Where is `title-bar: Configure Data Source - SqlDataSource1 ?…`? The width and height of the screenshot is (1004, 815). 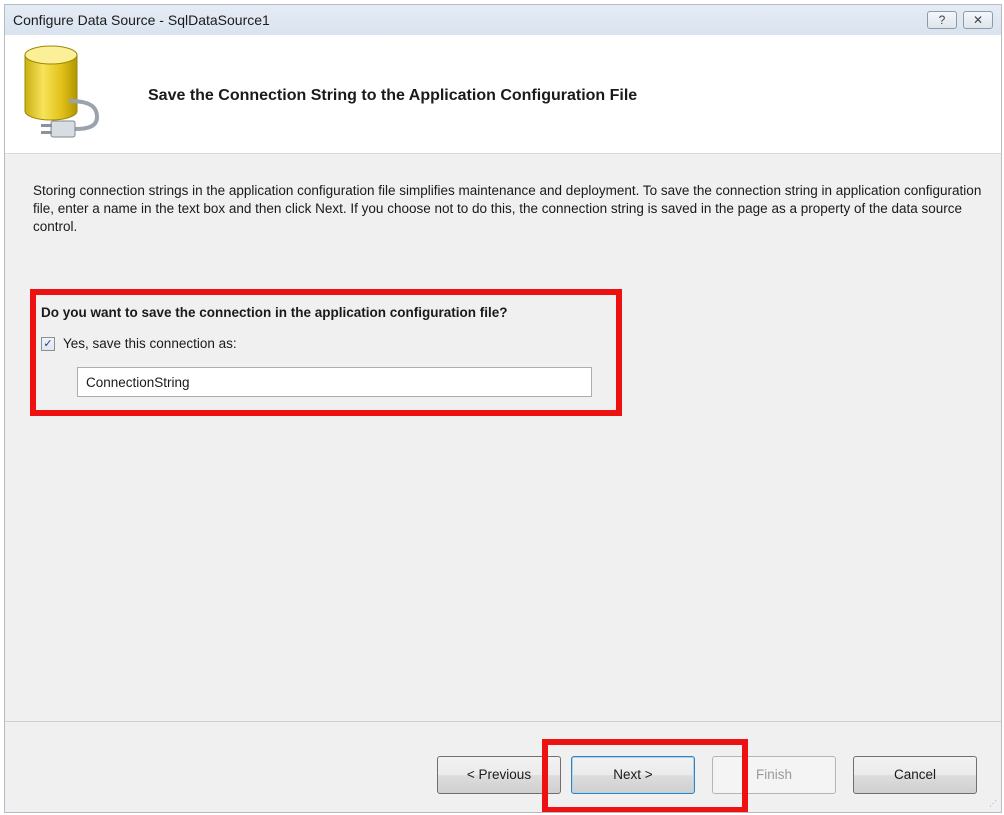 title-bar: Configure Data Source - SqlDataSource1 ?… is located at coordinates (503, 20).